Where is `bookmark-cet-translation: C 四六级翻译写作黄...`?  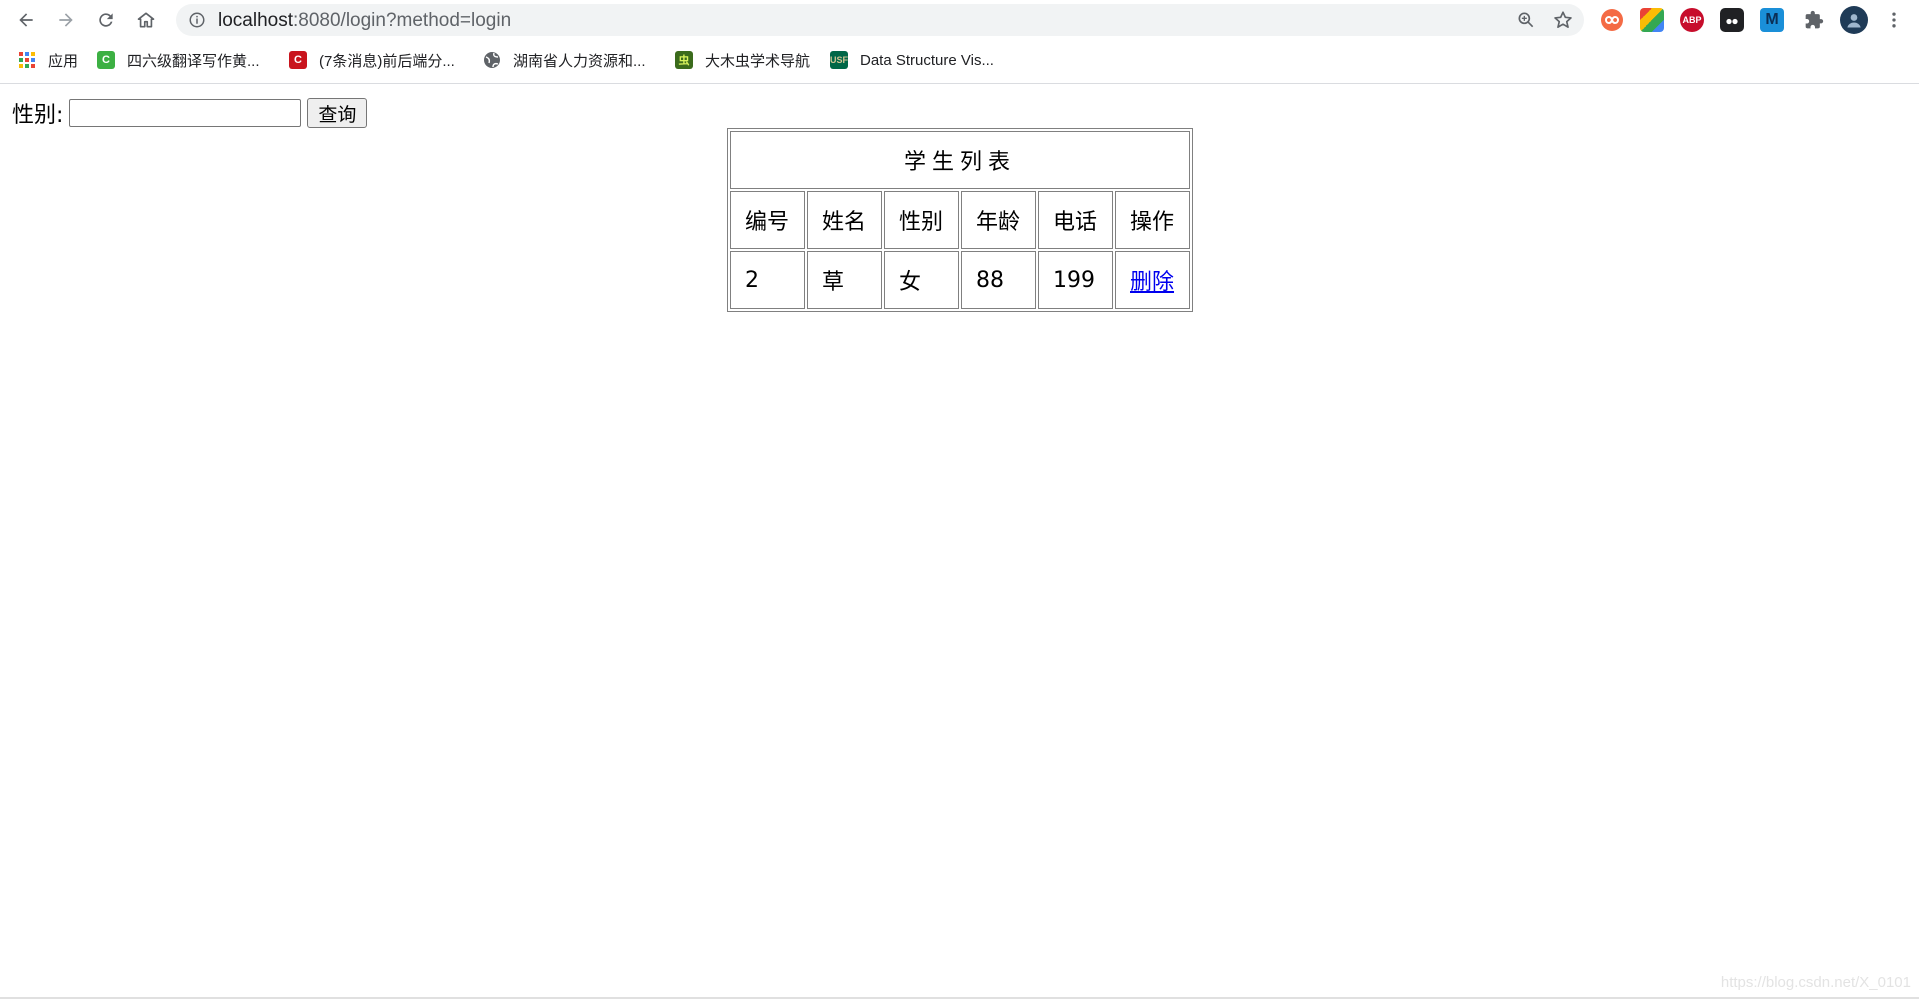 bookmark-cet-translation: C 四六级翻译写作黄... is located at coordinates (178, 60).